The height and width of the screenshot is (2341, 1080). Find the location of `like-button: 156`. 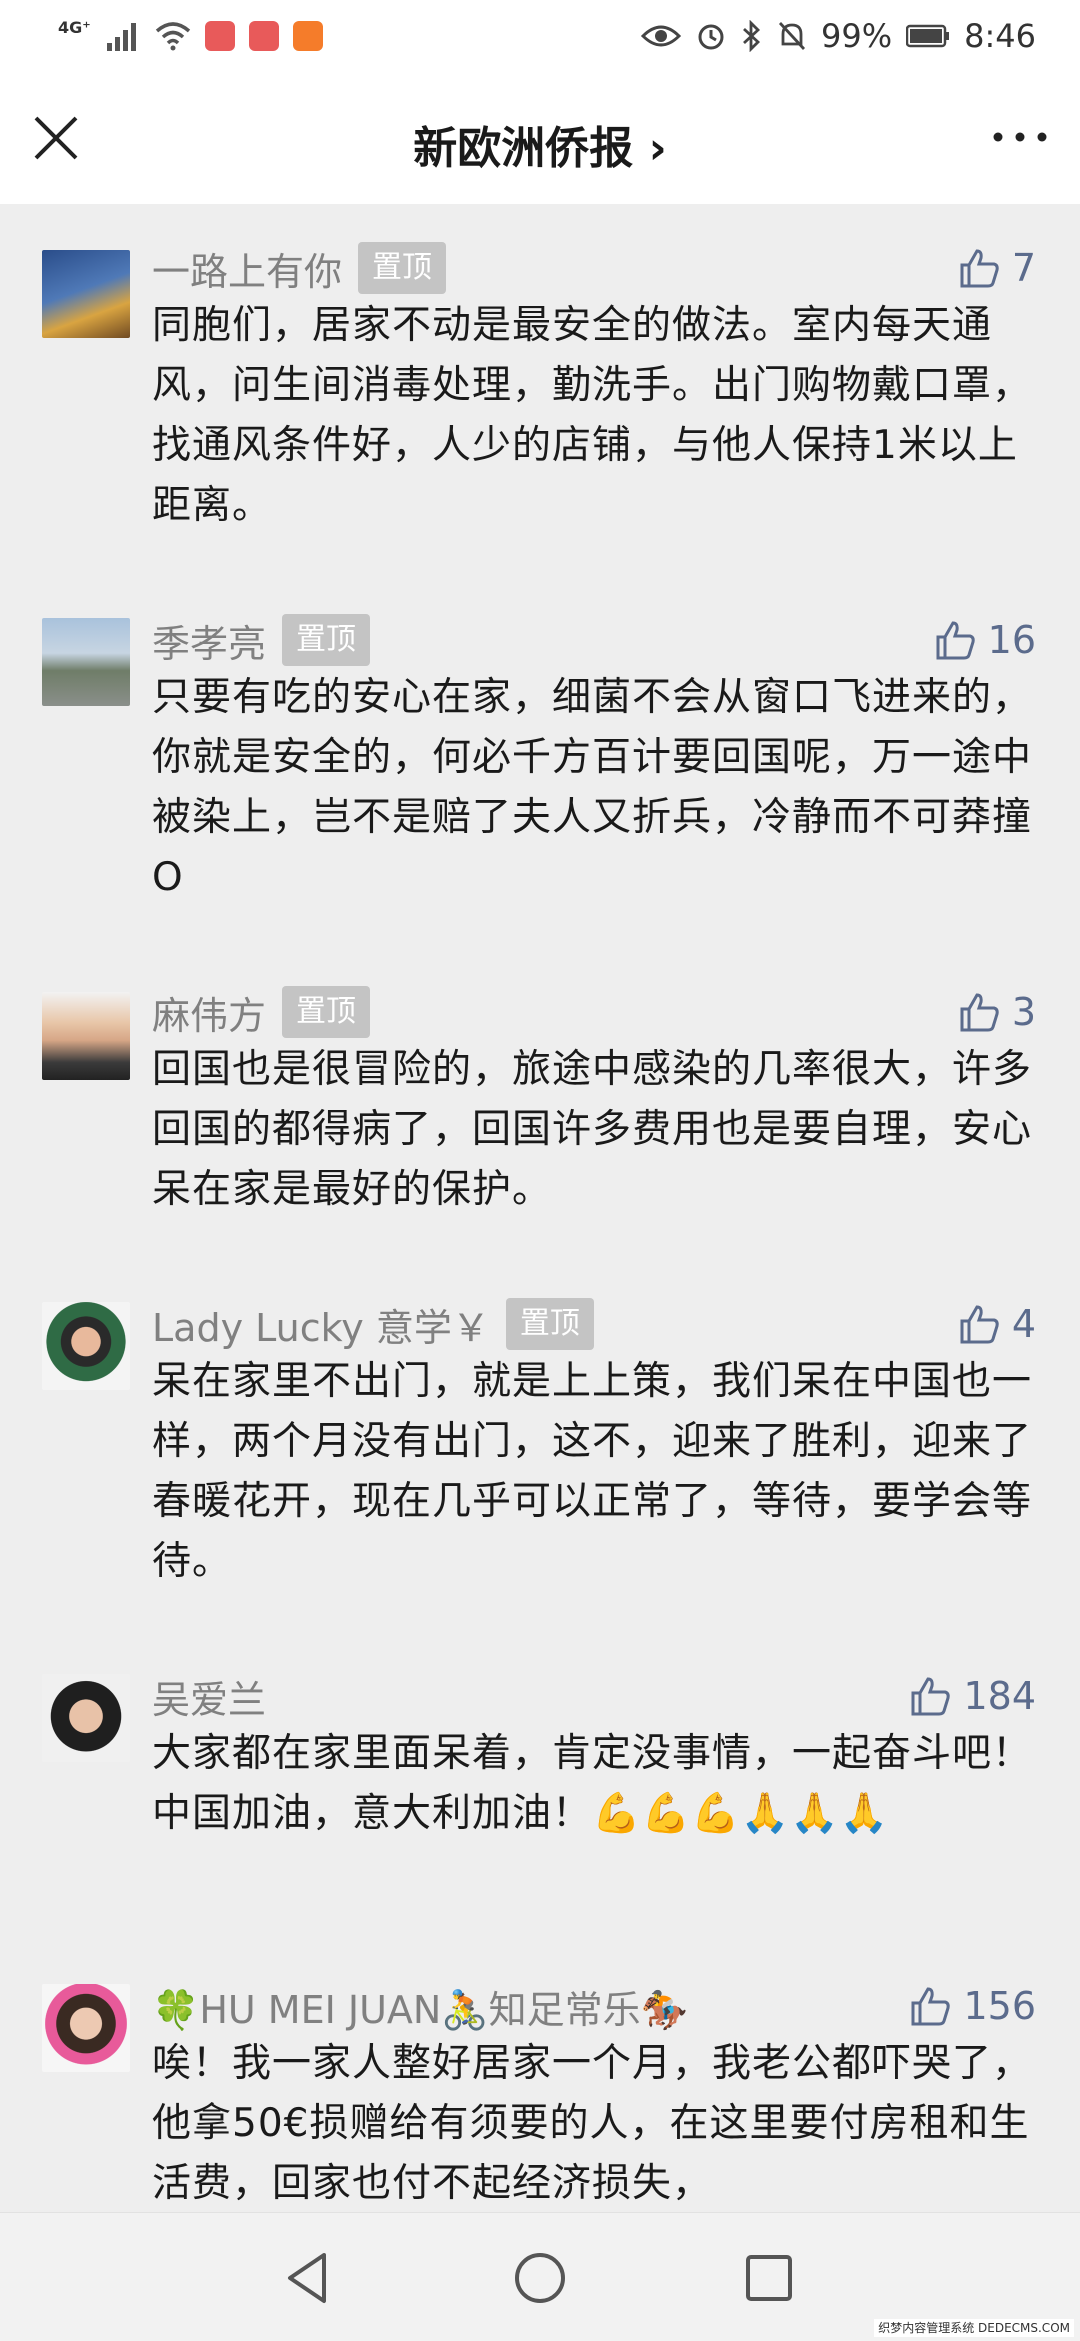

like-button: 156 is located at coordinates (972, 2006).